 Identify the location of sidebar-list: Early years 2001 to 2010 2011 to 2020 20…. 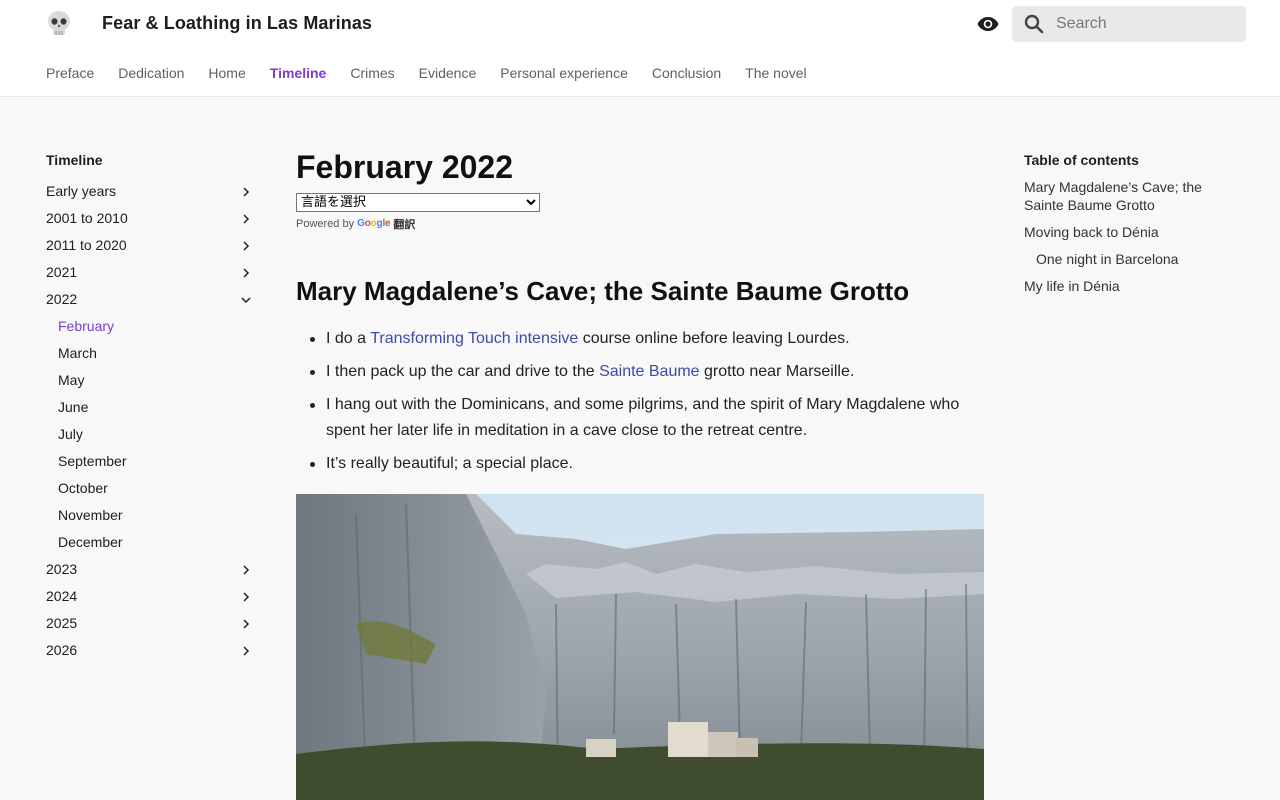
(151, 421).